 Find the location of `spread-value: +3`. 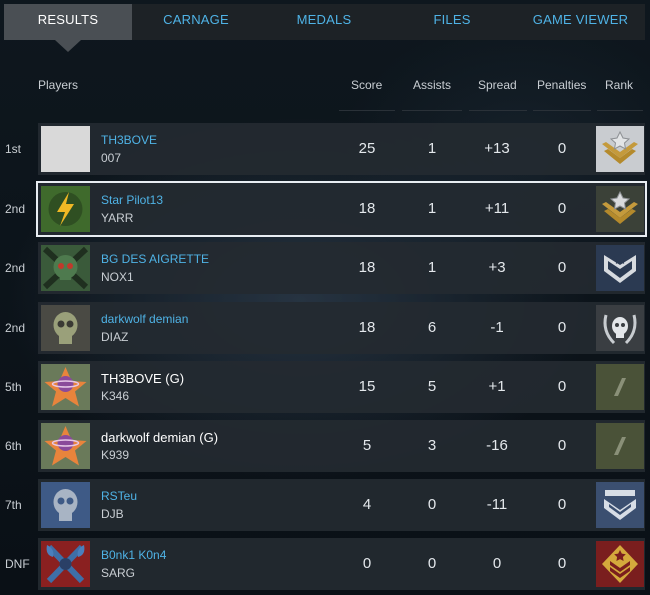

spread-value: +3 is located at coordinates (497, 267).